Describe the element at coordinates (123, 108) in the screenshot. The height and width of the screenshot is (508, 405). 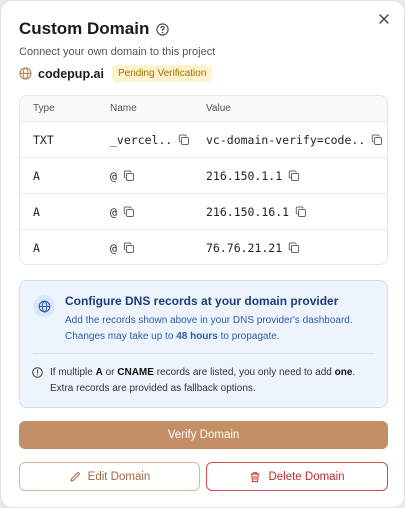
I see `column-header-name: Name` at that location.